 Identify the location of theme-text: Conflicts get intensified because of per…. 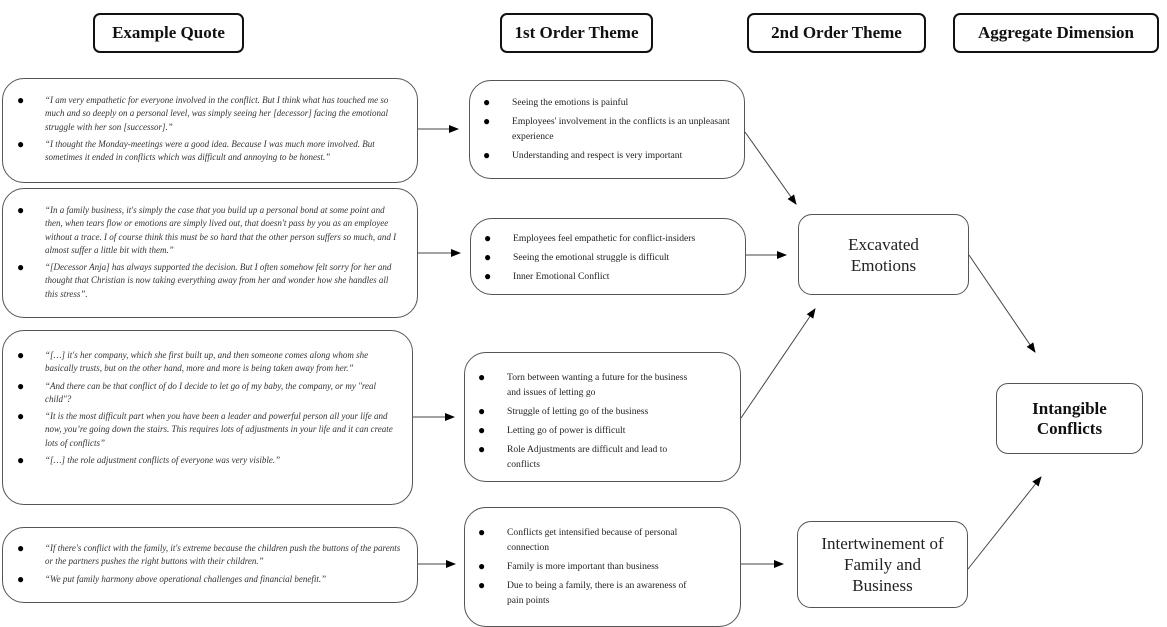
(592, 540).